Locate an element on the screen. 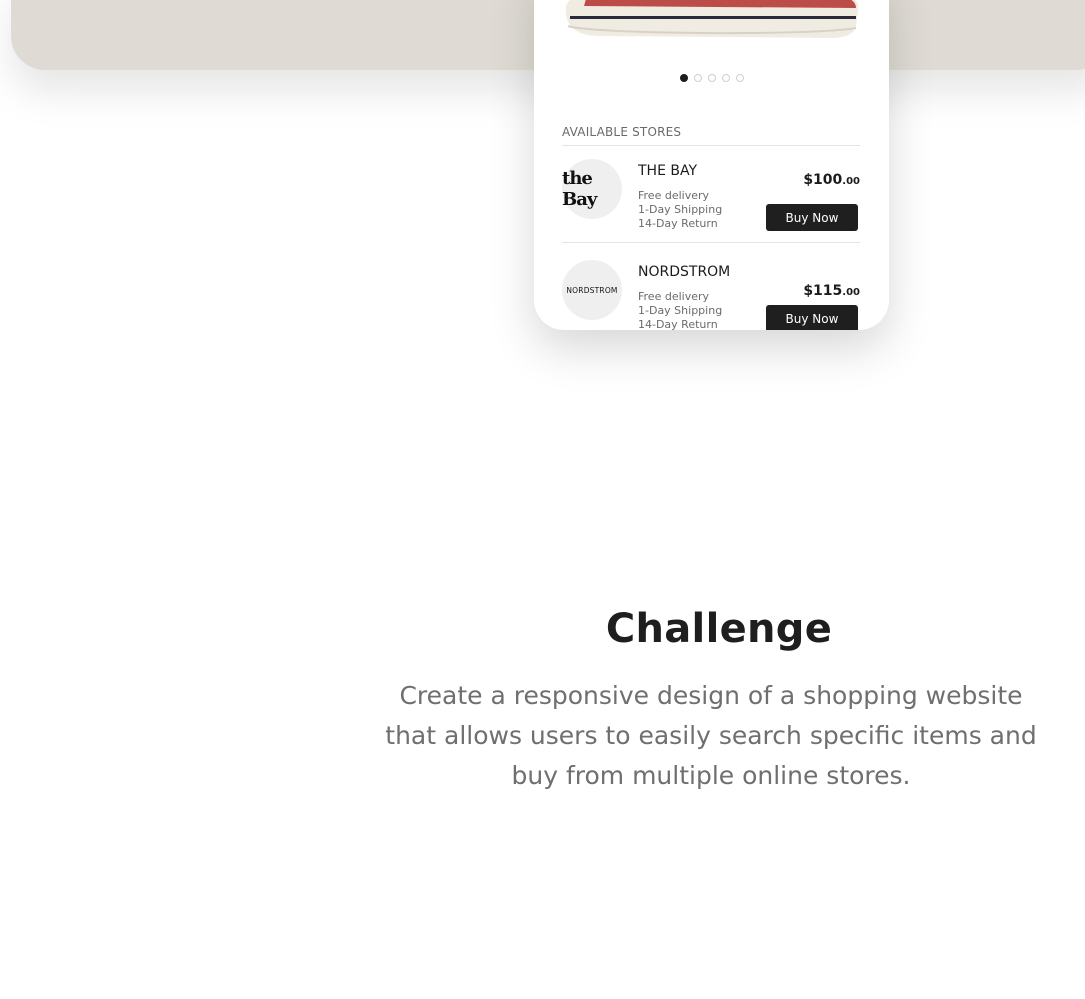 This screenshot has width=1085, height=999. store-price: $100.00 is located at coordinates (831, 180).